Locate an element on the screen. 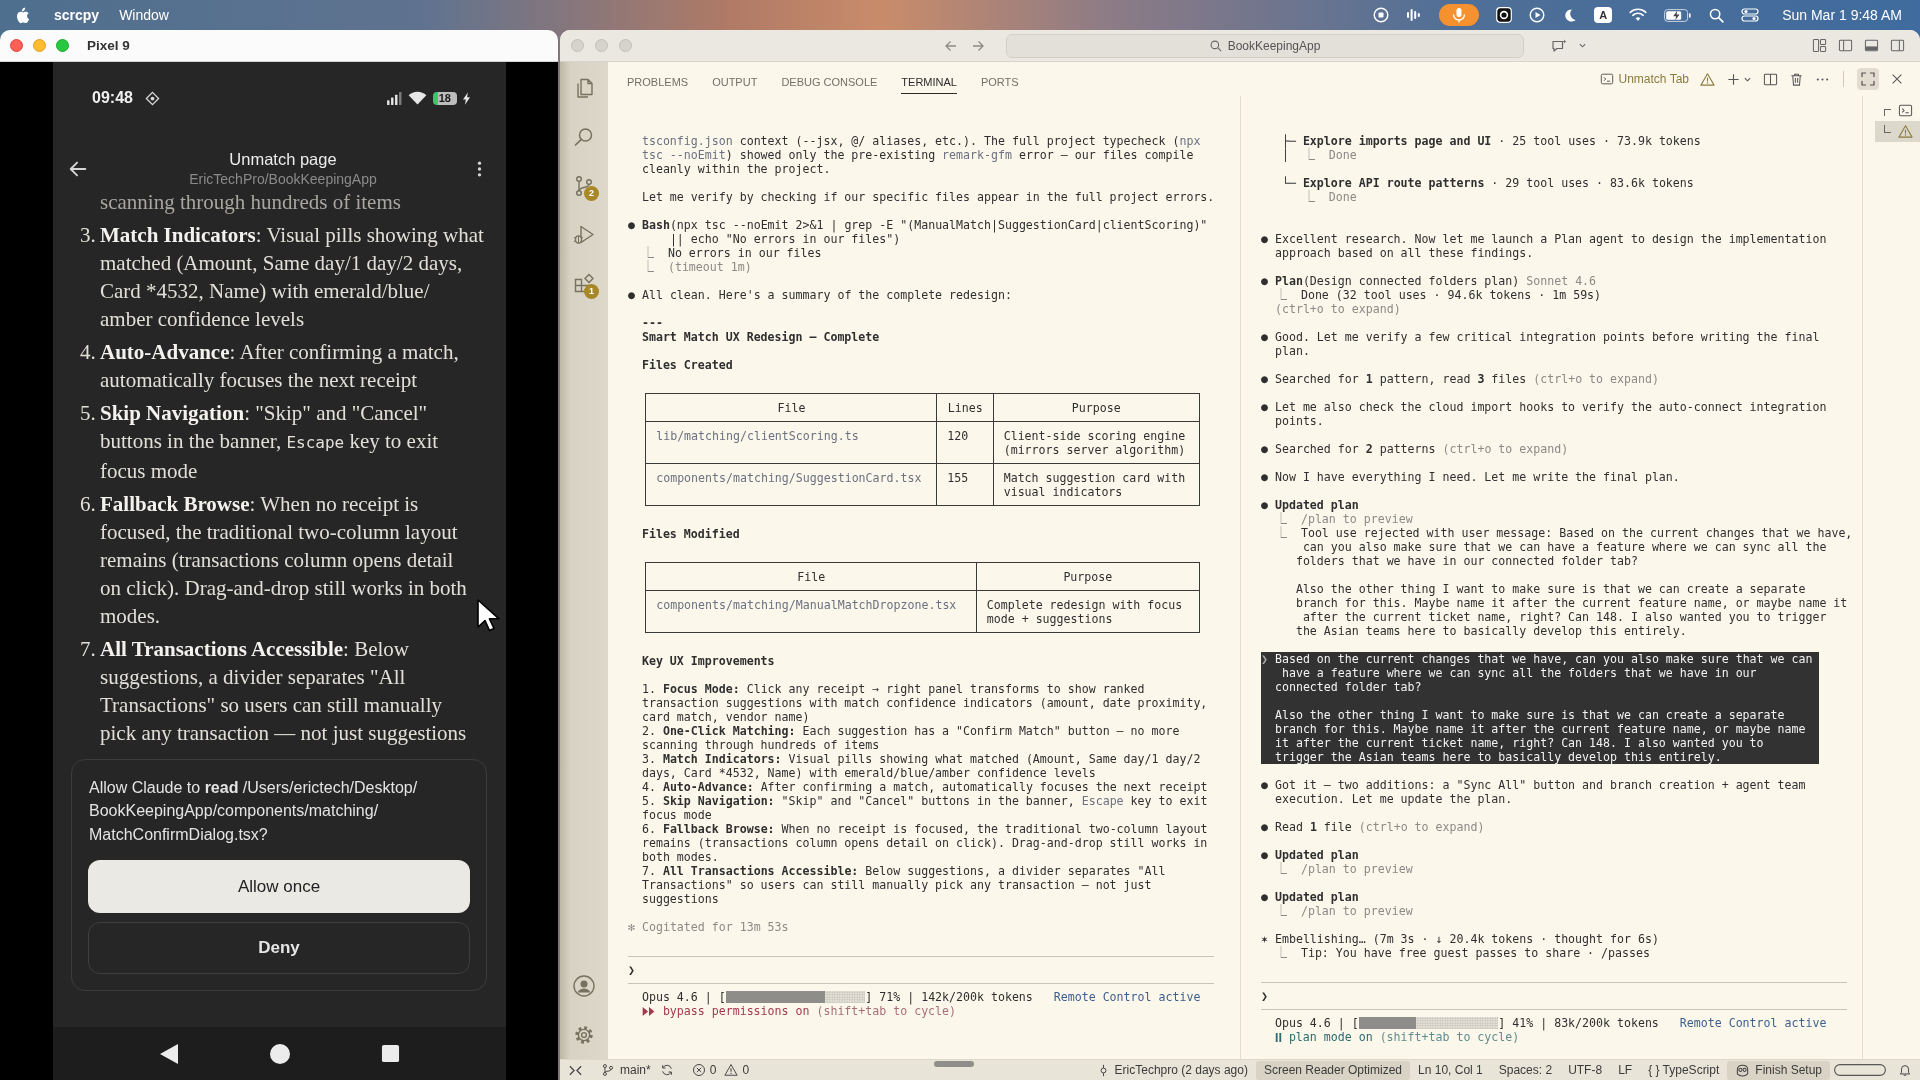 The height and width of the screenshot is (1080, 1920). play-bug-icon is located at coordinates (584, 235).